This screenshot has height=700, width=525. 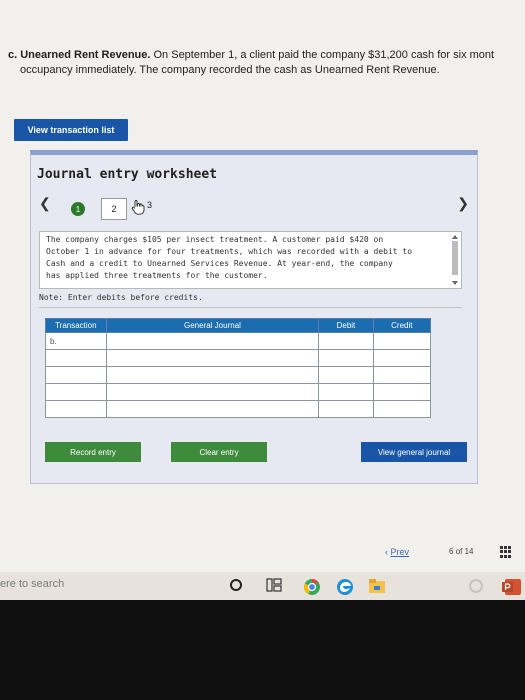 I want to click on grid-icon, so click(x=506, y=552).